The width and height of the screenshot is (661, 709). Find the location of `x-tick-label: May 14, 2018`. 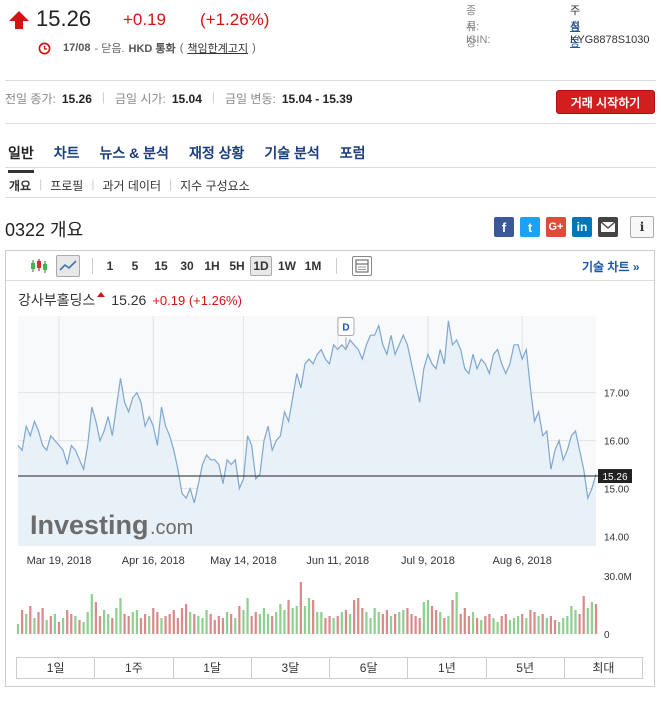

x-tick-label: May 14, 2018 is located at coordinates (243, 561).